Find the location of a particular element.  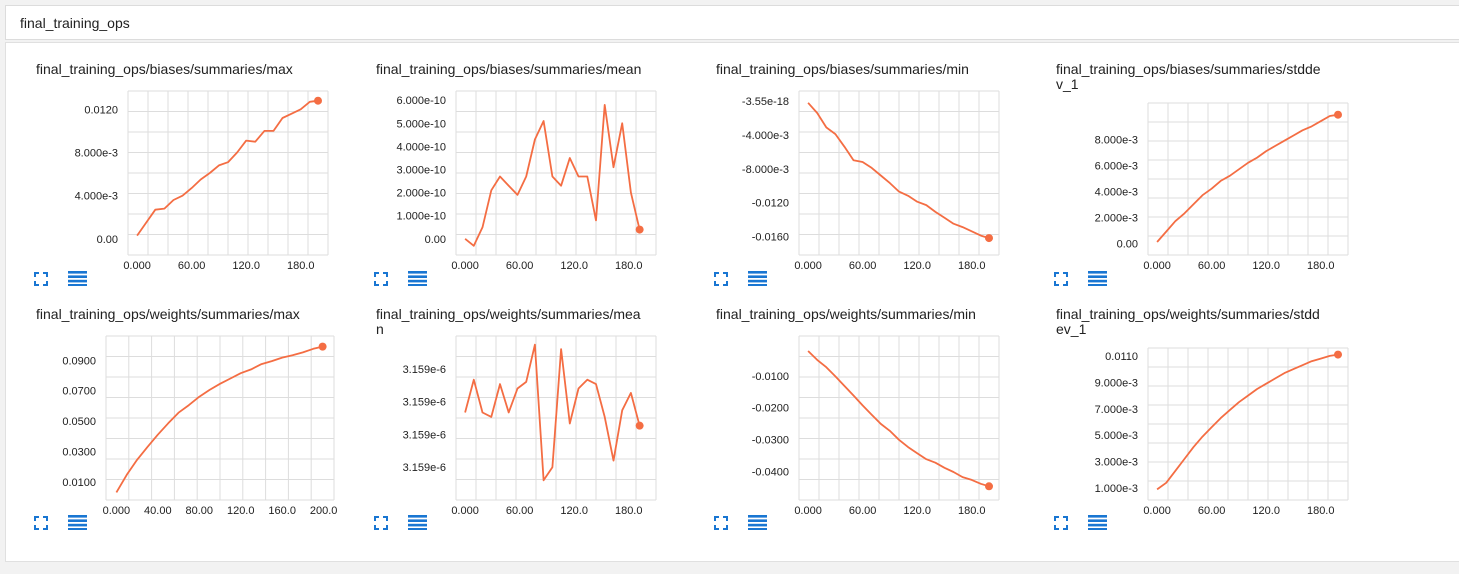

y-tick-label: -8.000e-3 is located at coordinates (765, 170).